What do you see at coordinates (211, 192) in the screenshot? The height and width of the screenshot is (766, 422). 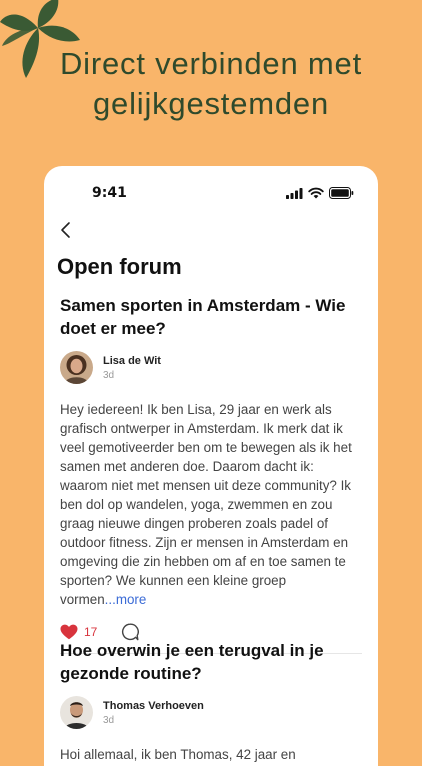 I see `status-bar: 9:41` at bounding box center [211, 192].